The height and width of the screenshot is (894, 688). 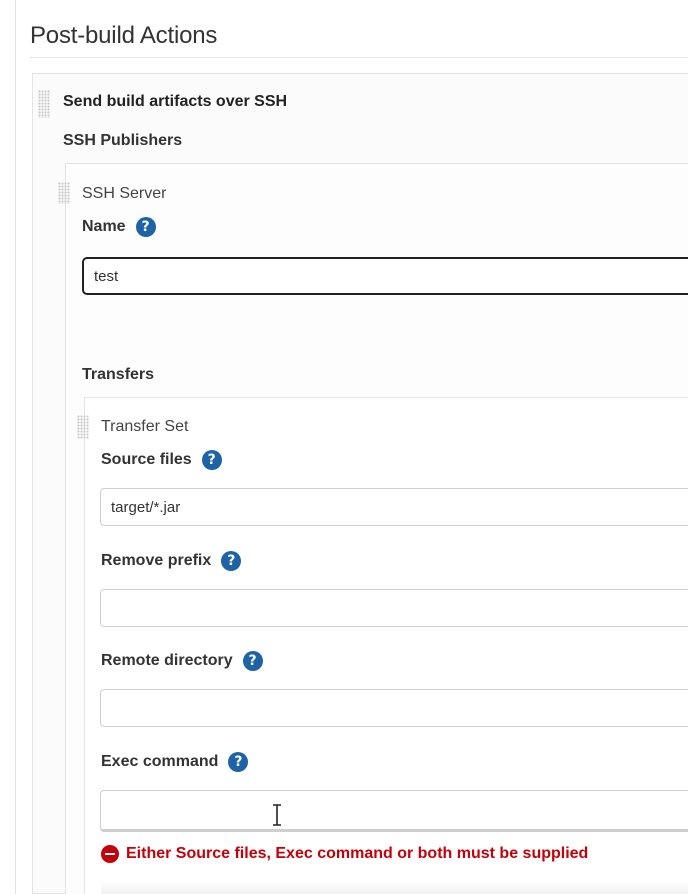 What do you see at coordinates (394, 811) in the screenshot?
I see `exec-command-input` at bounding box center [394, 811].